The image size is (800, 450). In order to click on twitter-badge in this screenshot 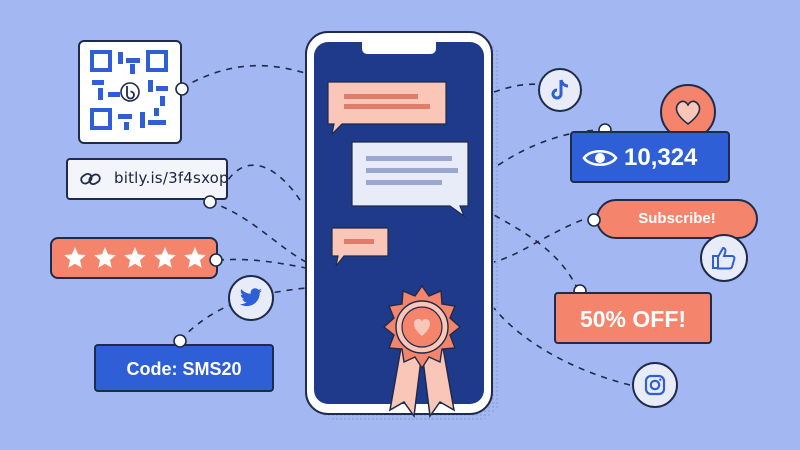, I will do `click(251, 298)`.